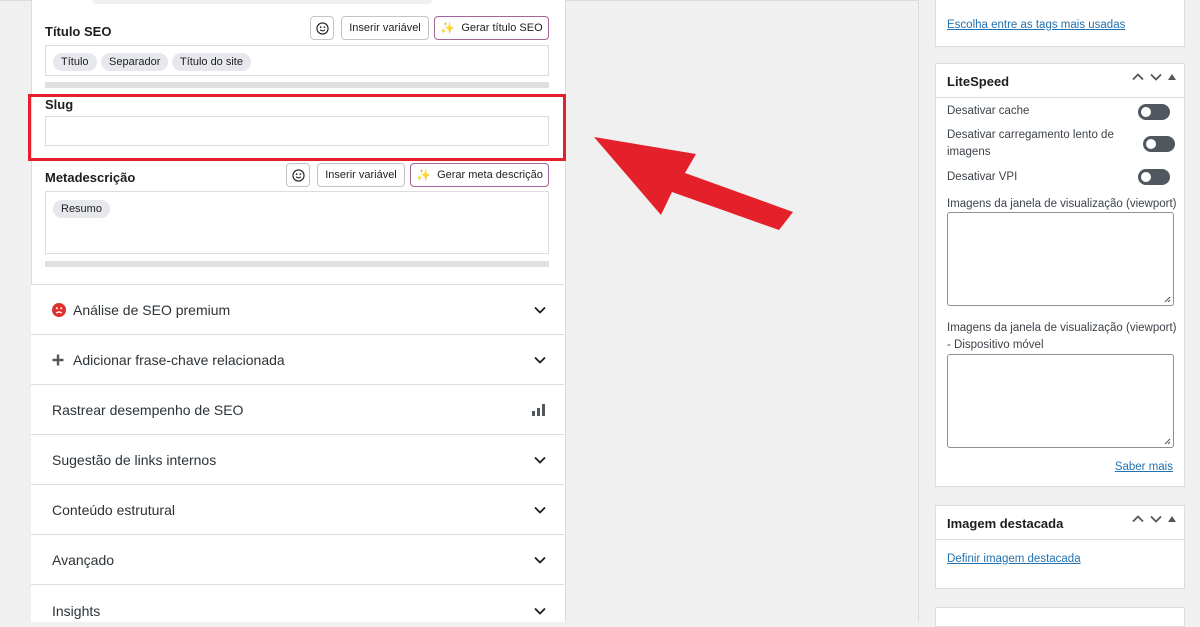 The width and height of the screenshot is (1200, 627). Describe the element at coordinates (385, 28) in the screenshot. I see `seo-title-insert-variable-button: Inserir variável` at that location.